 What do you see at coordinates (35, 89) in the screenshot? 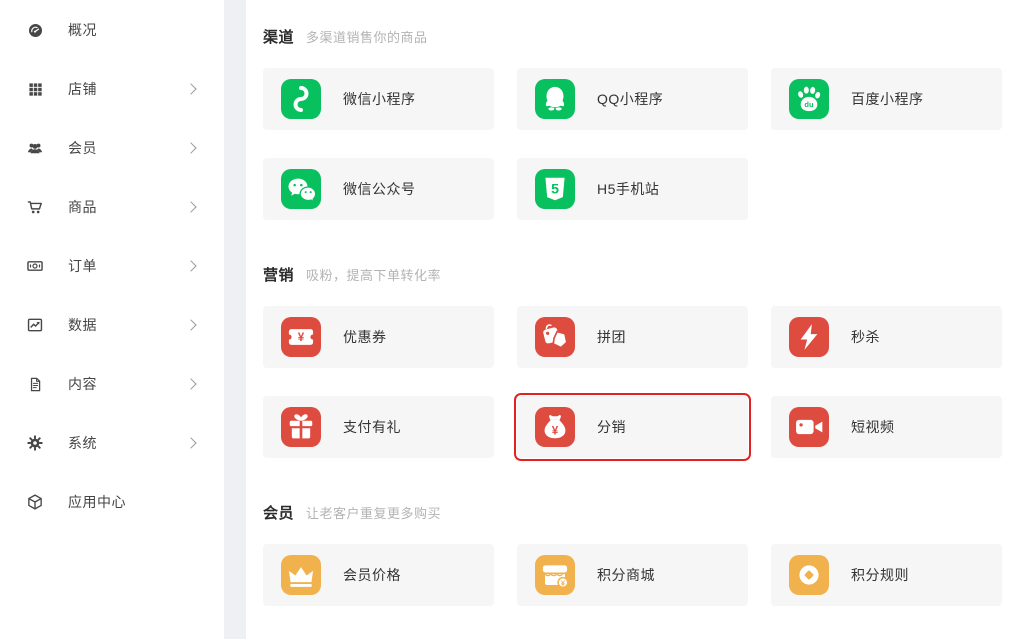
I see `grid-icon` at bounding box center [35, 89].